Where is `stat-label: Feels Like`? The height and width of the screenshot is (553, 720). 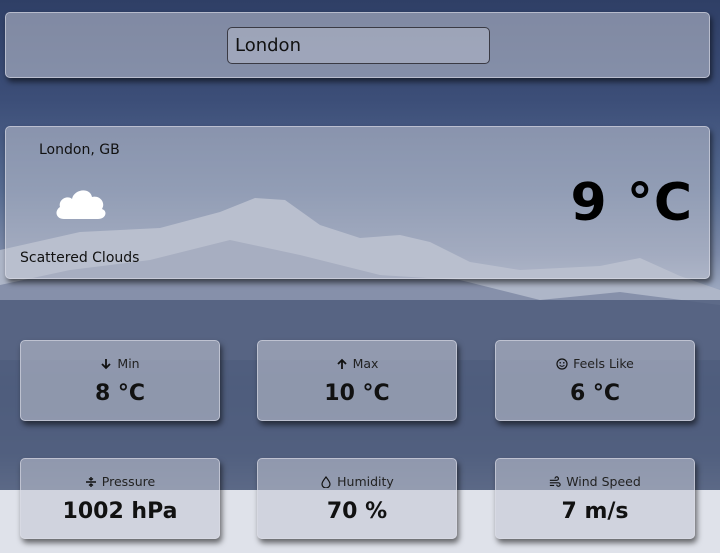
stat-label: Feels Like is located at coordinates (603, 363).